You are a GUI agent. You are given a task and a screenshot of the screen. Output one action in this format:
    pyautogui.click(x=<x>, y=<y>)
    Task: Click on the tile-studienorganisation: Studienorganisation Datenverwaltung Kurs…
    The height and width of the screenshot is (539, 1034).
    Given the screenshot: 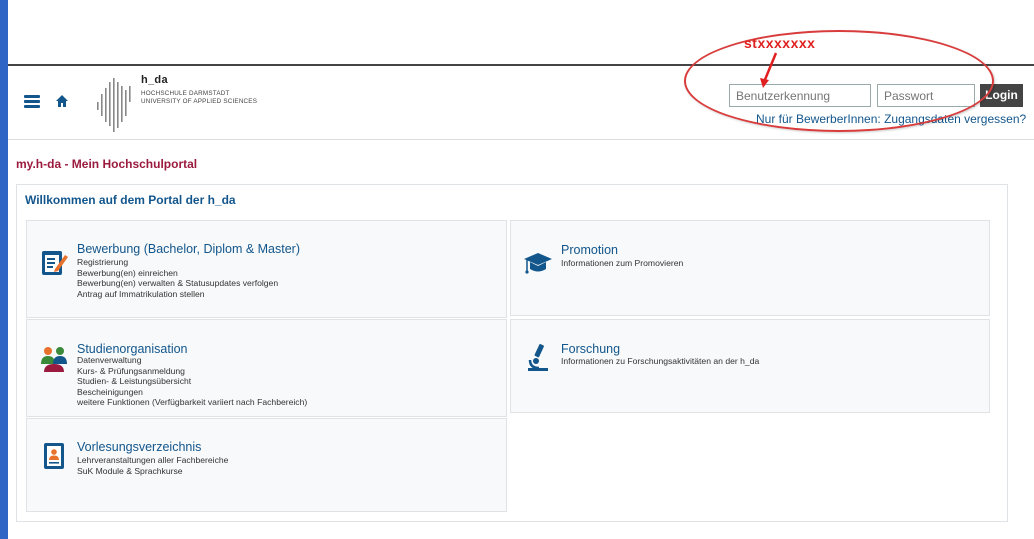 What is the action you would take?
    pyautogui.click(x=266, y=368)
    